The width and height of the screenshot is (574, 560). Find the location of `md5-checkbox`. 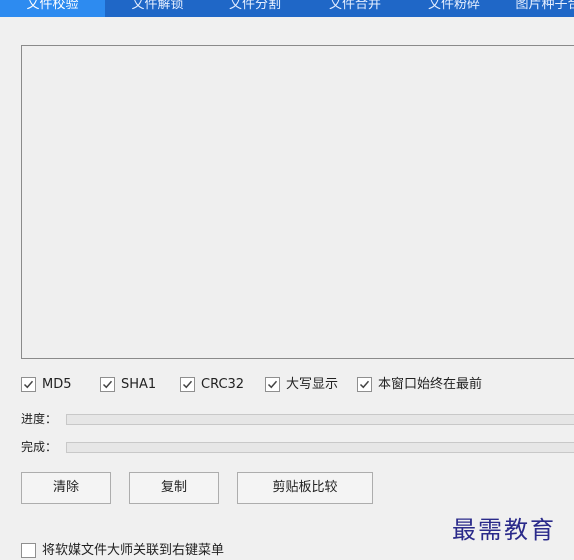

md5-checkbox is located at coordinates (28, 384).